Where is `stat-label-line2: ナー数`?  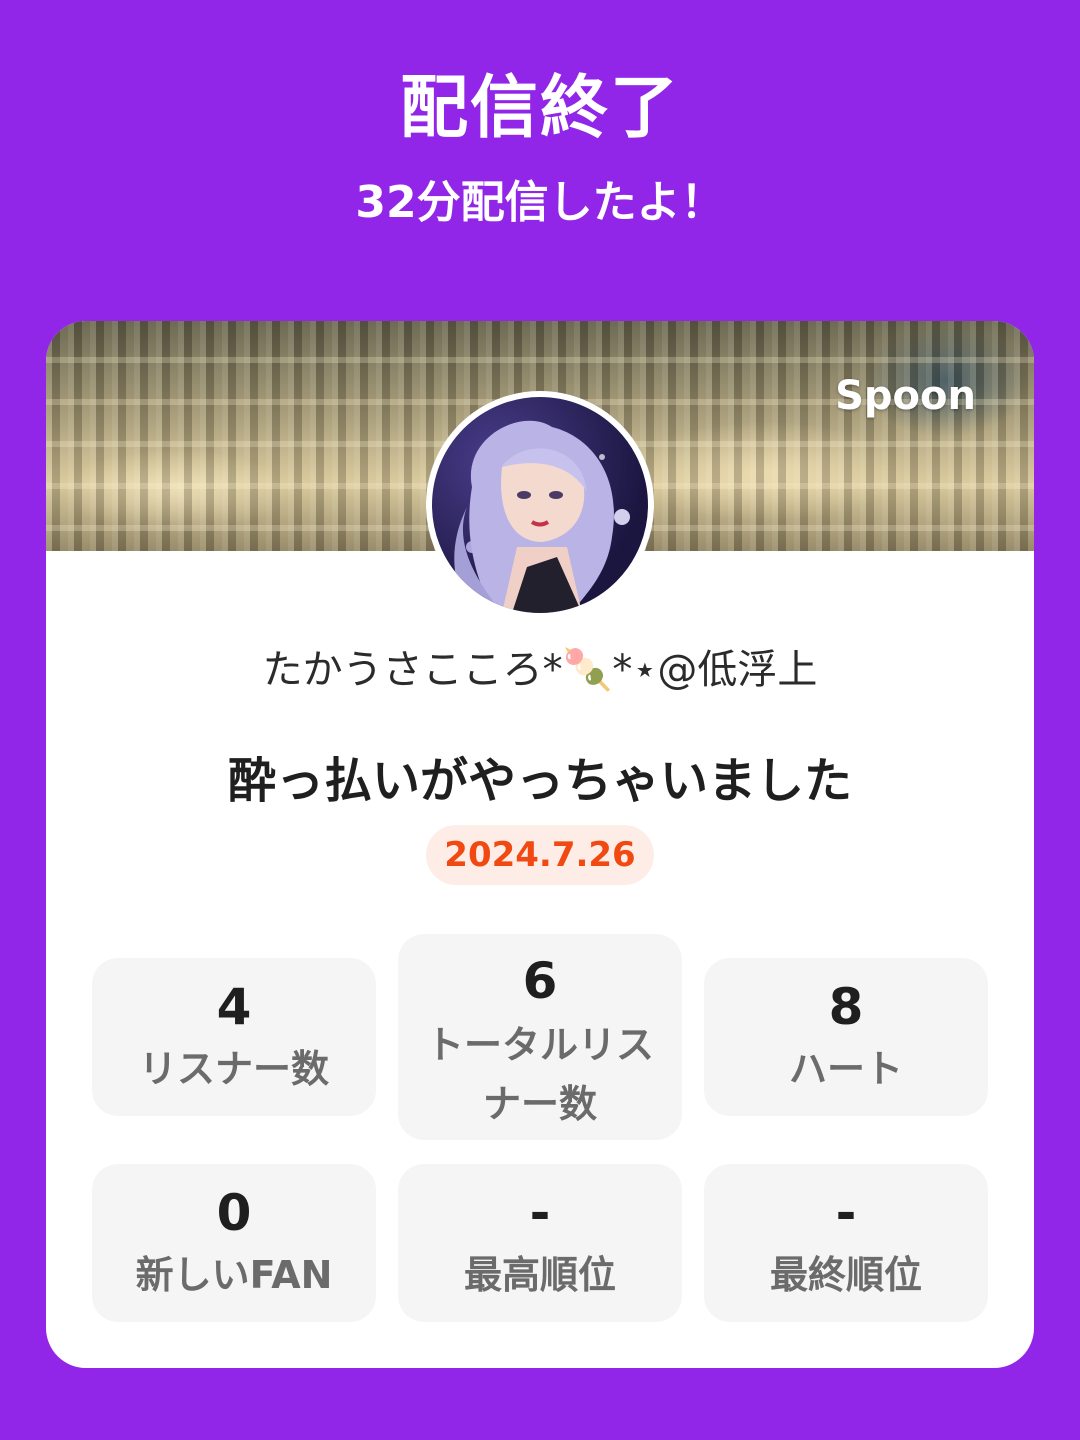
stat-label-line2: ナー数 is located at coordinates (539, 1104).